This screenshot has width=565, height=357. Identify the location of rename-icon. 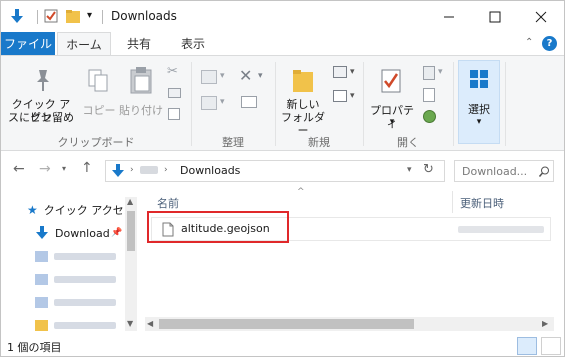
(249, 102).